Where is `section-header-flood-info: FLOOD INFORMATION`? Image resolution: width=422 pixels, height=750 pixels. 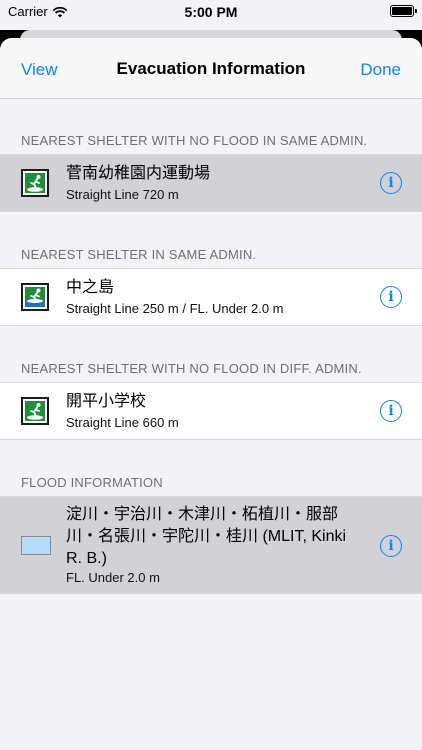
section-header-flood-info: FLOOD INFORMATION is located at coordinates (92, 482).